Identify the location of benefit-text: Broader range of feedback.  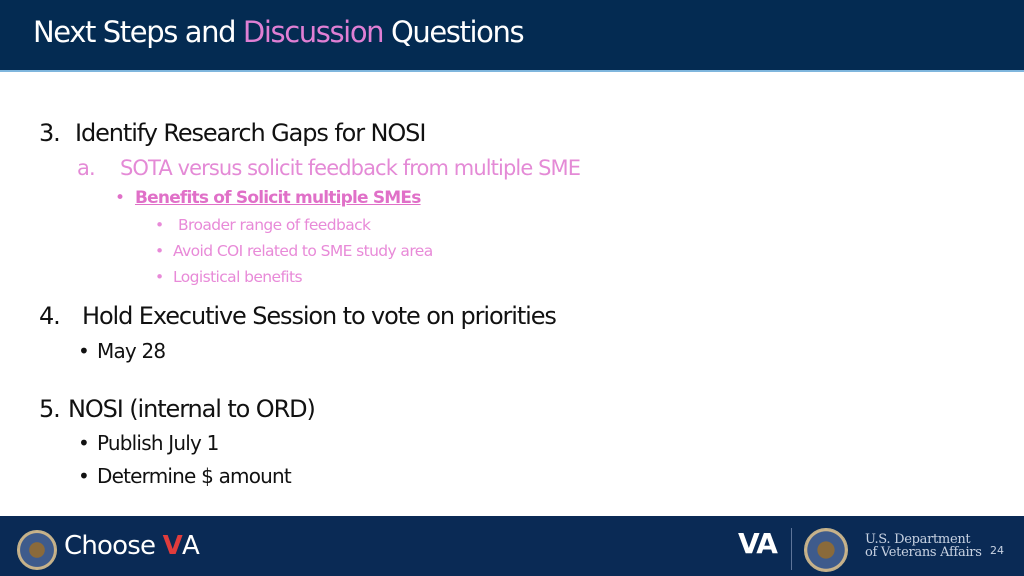
(274, 225).